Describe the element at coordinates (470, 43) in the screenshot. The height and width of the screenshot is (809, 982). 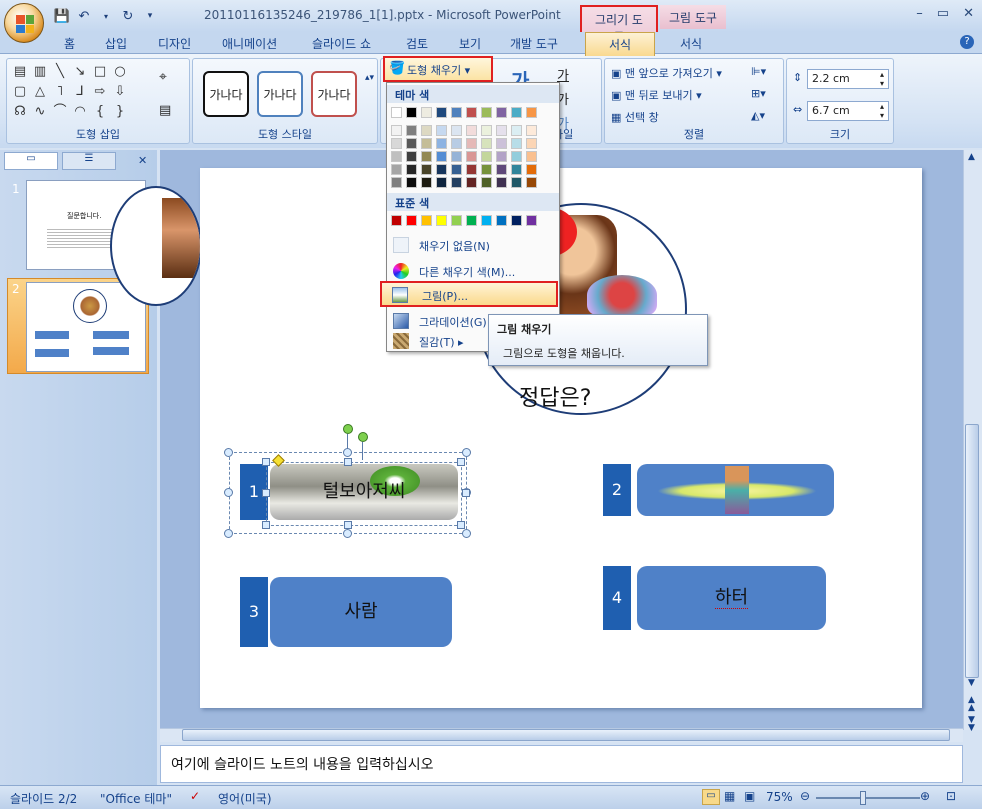
I see `tab-view: 보기` at that location.